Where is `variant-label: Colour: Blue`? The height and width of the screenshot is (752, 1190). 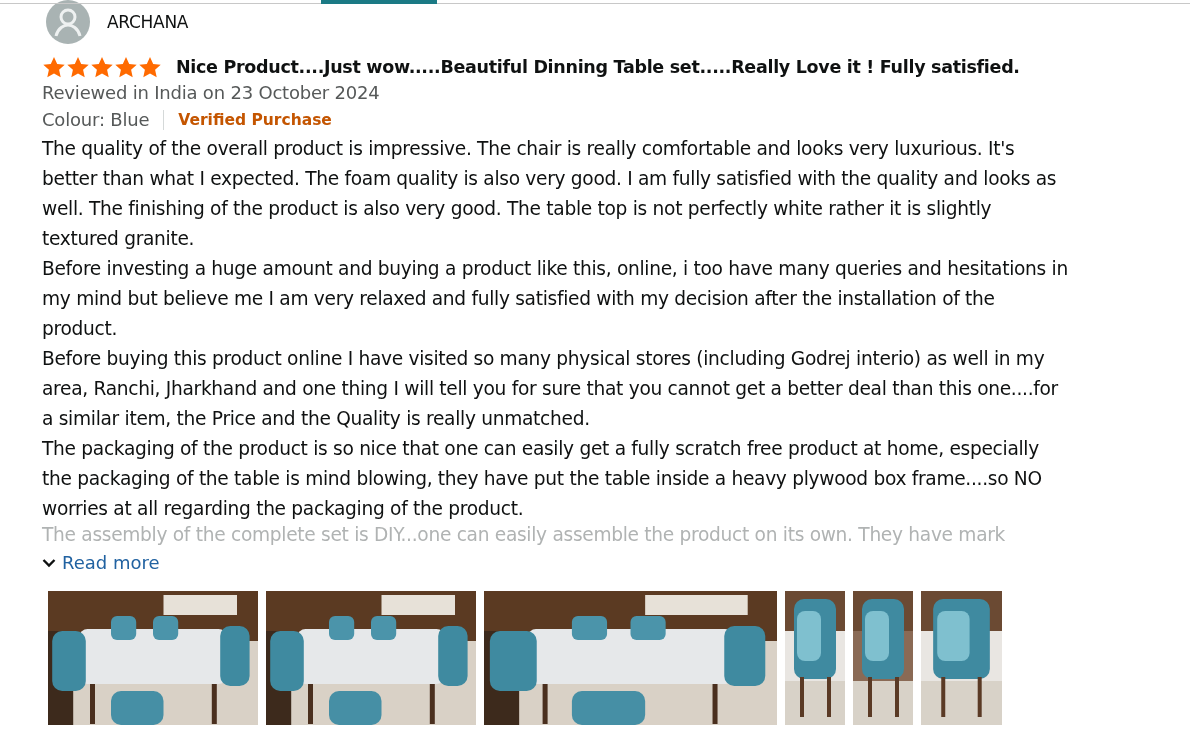
variant-label: Colour: Blue is located at coordinates (96, 119).